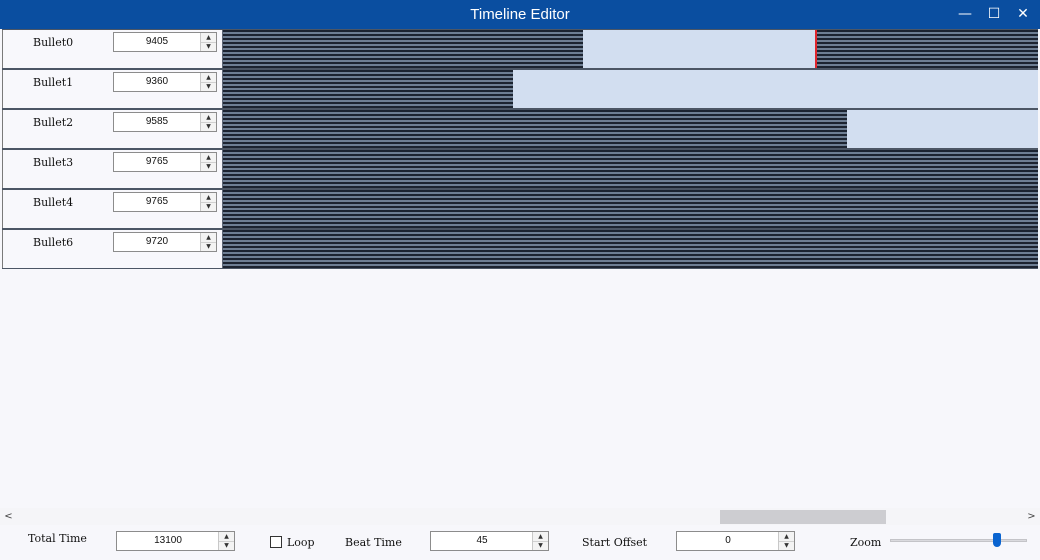 Image resolution: width=1040 pixels, height=560 pixels. I want to click on scroll-left-icon: <, so click(8, 516).